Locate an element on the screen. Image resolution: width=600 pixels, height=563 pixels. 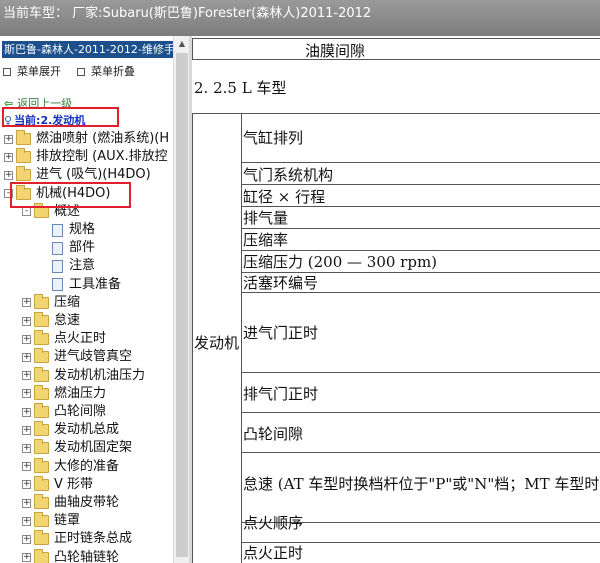
sidebar-title: 斯巴鲁-森林人-2011-2012-维修手 is located at coordinates (87, 49).